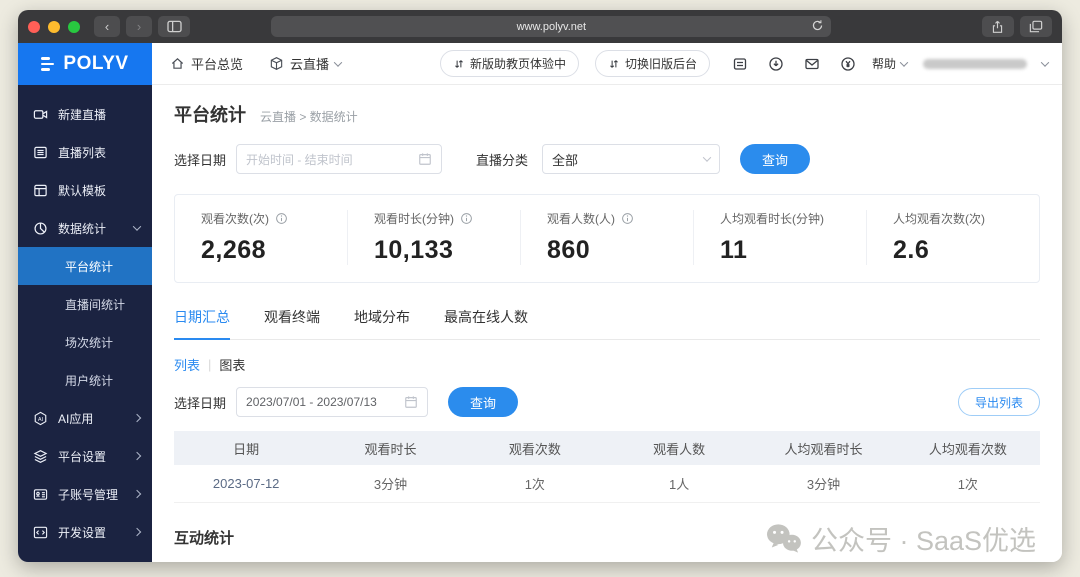  What do you see at coordinates (85, 494) in the screenshot?
I see `sidebar-item-subaccount-management: 子账号管理` at bounding box center [85, 494].